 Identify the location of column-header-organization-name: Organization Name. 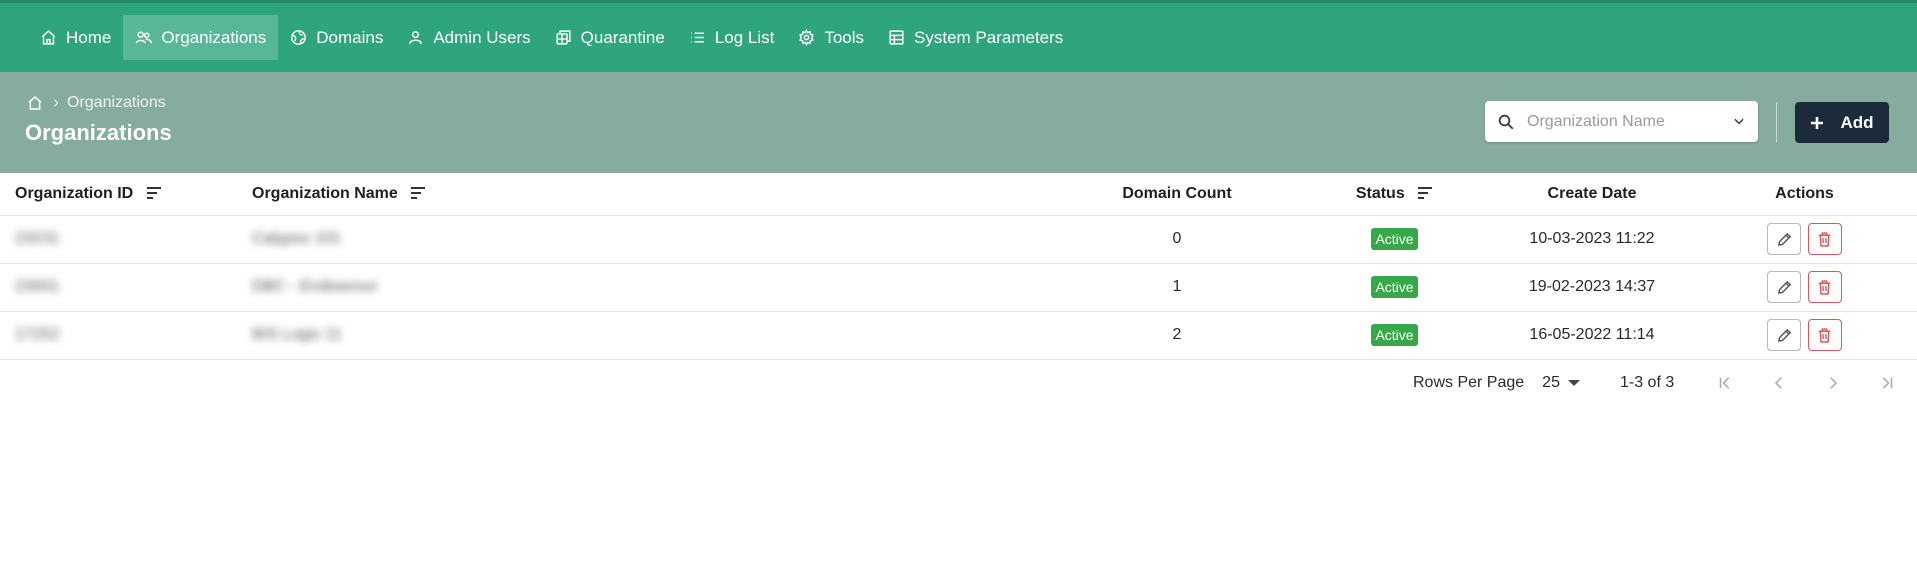
(647, 194).